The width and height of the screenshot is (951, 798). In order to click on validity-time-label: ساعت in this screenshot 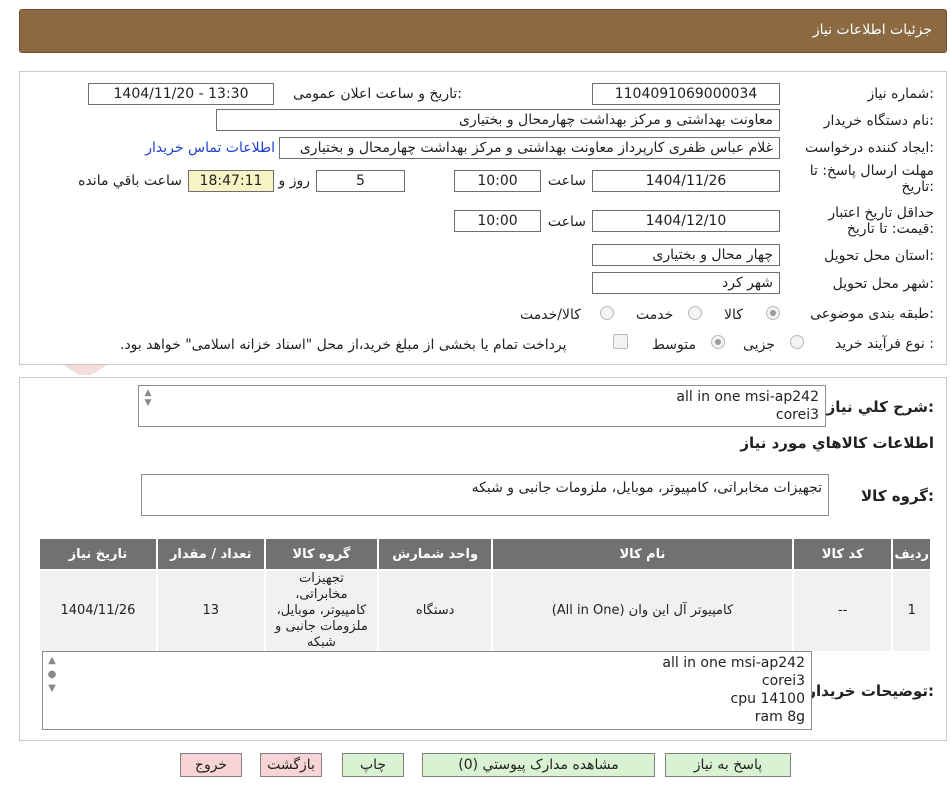, I will do `click(566, 222)`.